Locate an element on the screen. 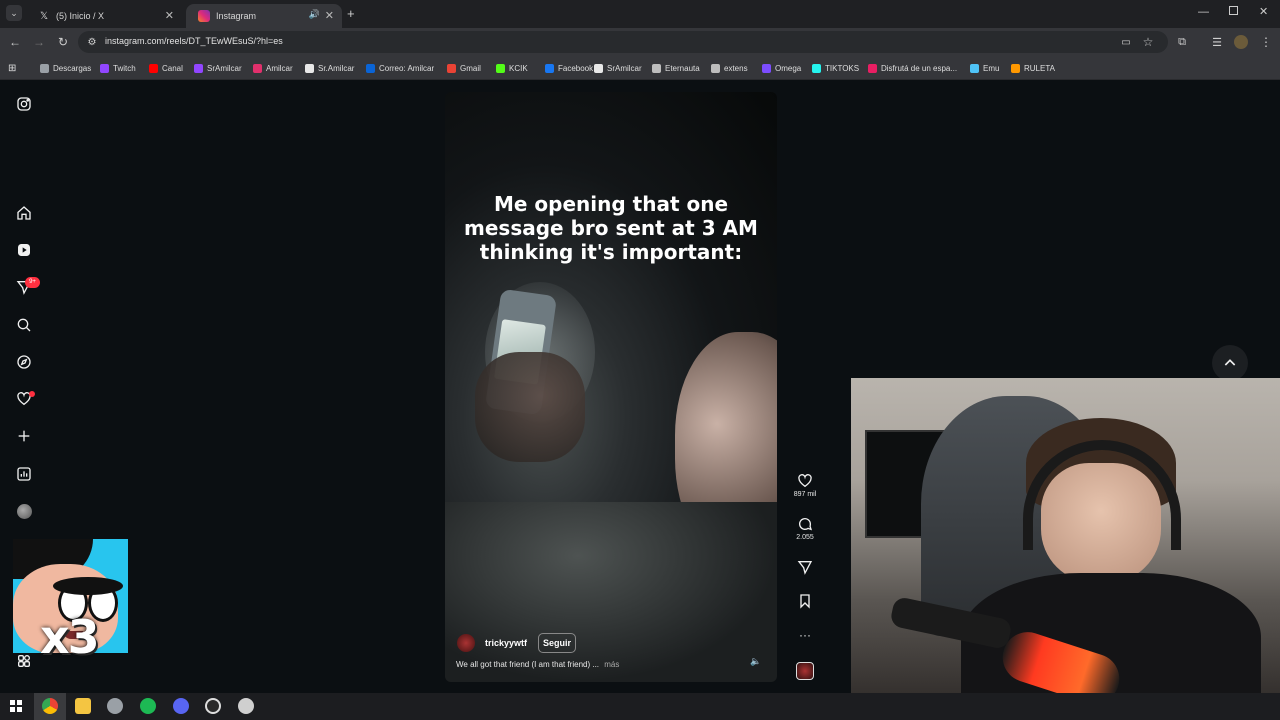 The image size is (1280, 720). reload-icon: ↻ is located at coordinates (63, 42).